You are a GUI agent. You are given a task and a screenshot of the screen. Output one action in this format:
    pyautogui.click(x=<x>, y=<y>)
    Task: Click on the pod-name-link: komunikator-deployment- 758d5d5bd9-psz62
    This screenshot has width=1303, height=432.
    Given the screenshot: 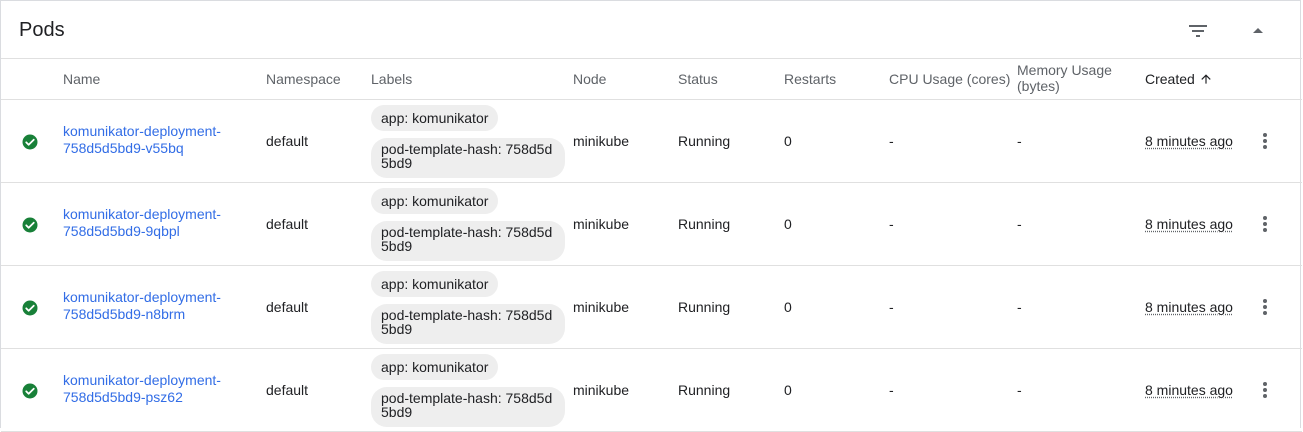 What is the action you would take?
    pyautogui.click(x=150, y=389)
    